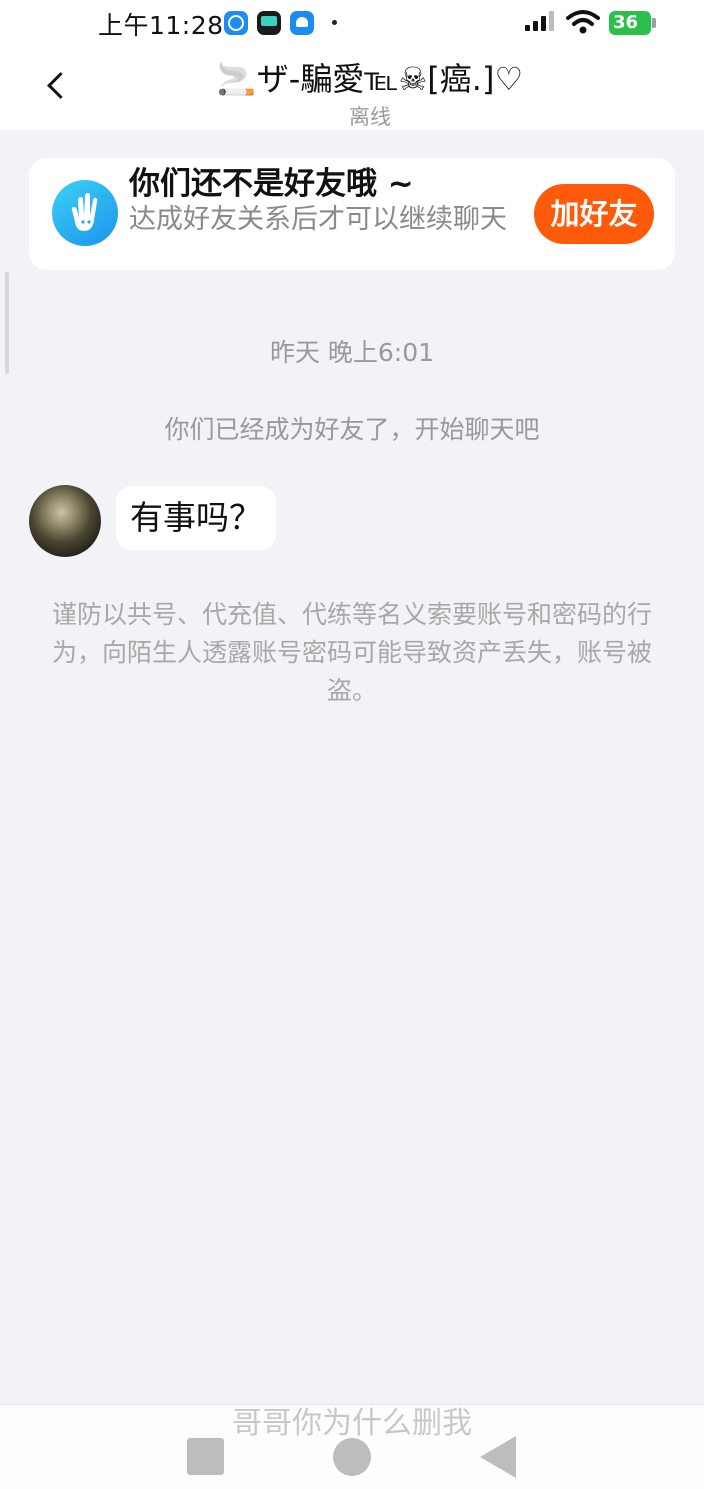 Image resolution: width=704 pixels, height=1489 pixels. Describe the element at coordinates (58, 85) in the screenshot. I see `back-button` at that location.